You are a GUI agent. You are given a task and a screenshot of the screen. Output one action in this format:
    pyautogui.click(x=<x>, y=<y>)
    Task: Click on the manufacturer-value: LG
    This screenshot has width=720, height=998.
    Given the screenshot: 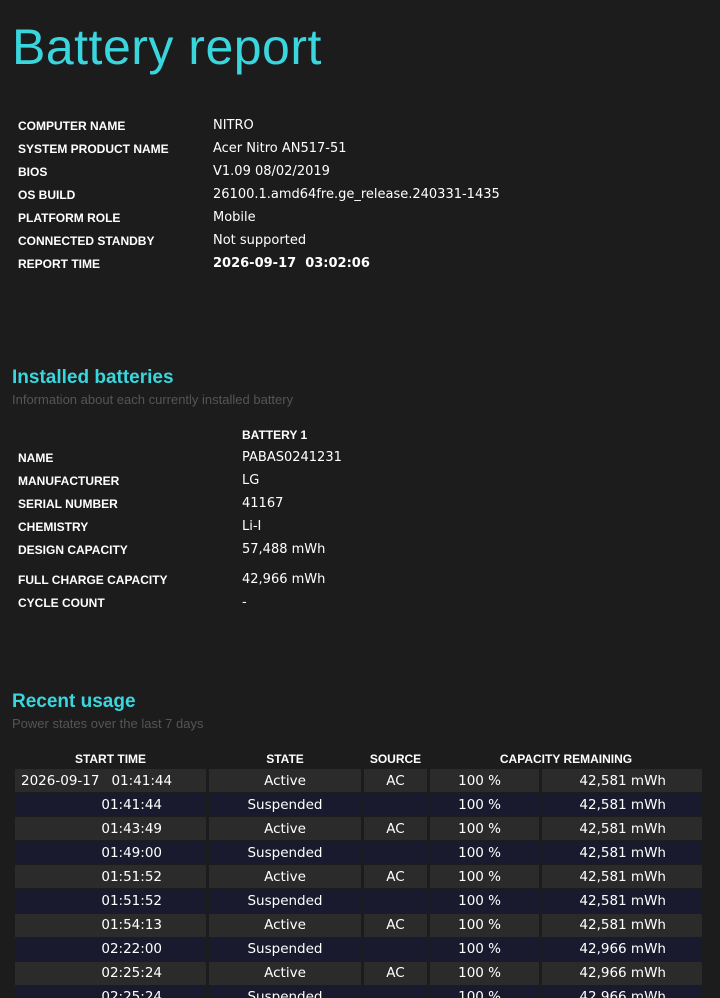 What is the action you would take?
    pyautogui.click(x=251, y=480)
    